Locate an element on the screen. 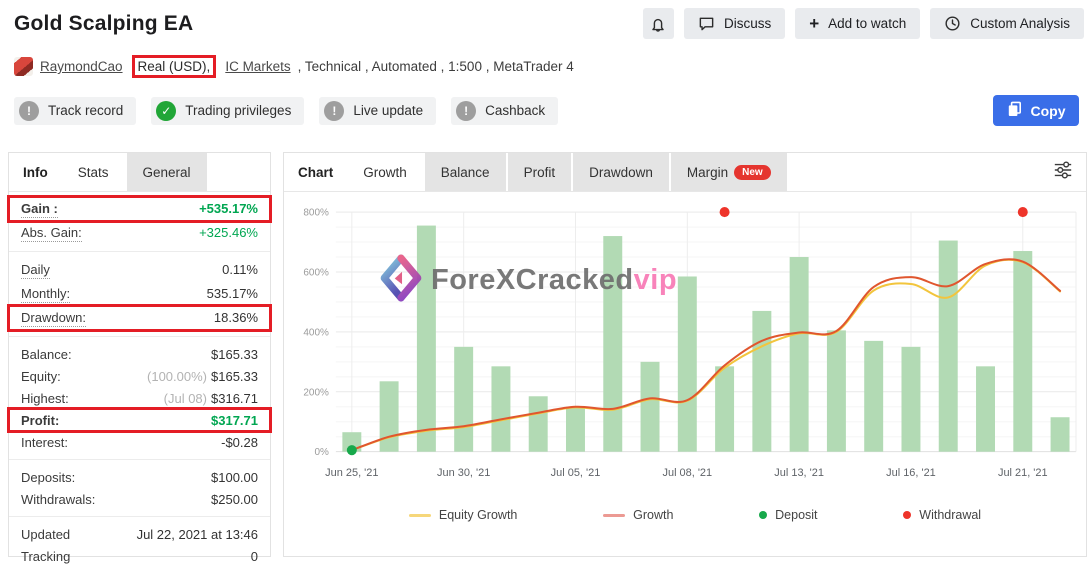 The image size is (1092, 567). stat-value: 18.36% is located at coordinates (235, 317).